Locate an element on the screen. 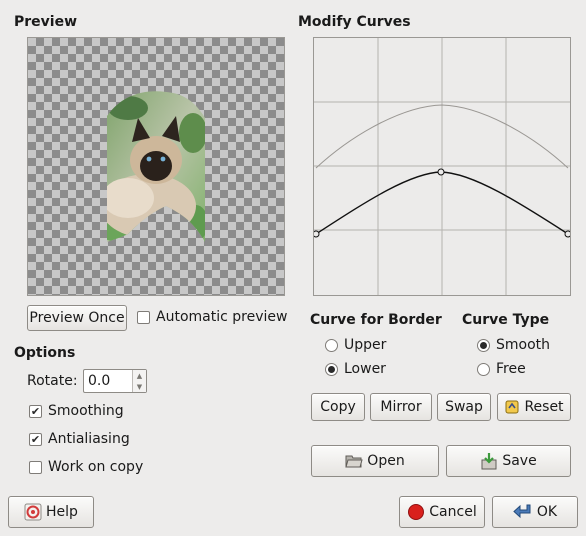 The height and width of the screenshot is (536, 586). help-label: Help is located at coordinates (62, 512).